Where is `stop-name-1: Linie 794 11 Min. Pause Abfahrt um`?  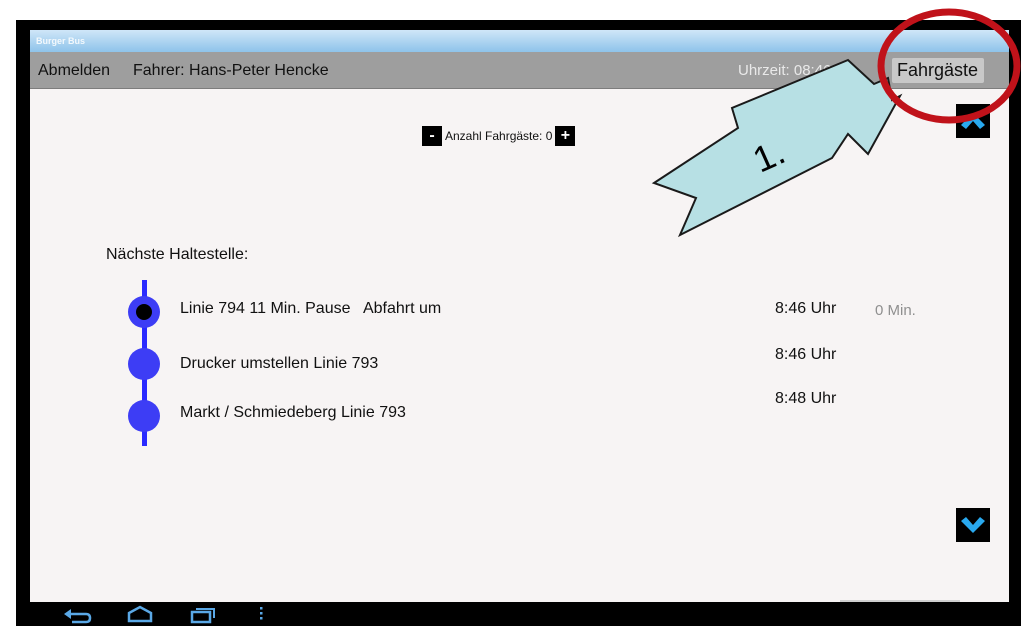 stop-name-1: Linie 794 11 Min. Pause Abfahrt um is located at coordinates (311, 308).